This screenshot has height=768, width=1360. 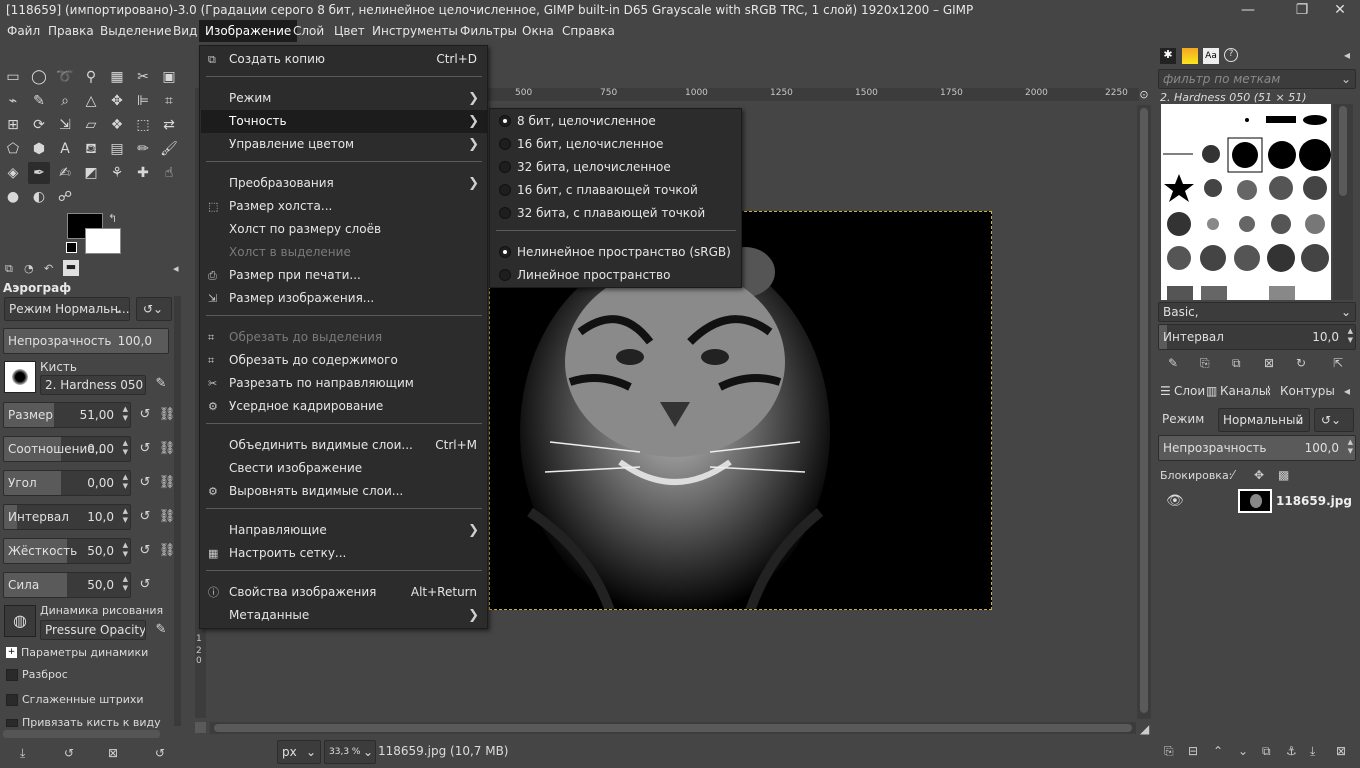 What do you see at coordinates (1193, 751) in the screenshot?
I see `new-layer-group-icon: ⊟` at bounding box center [1193, 751].